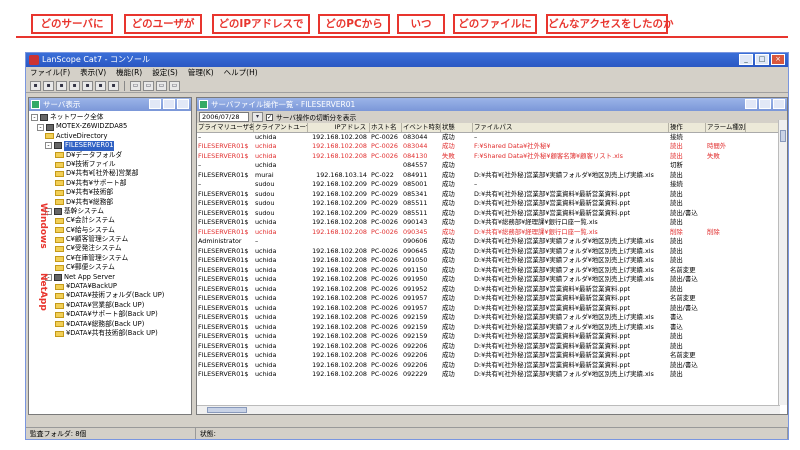 This screenshot has width=800, height=450. What do you see at coordinates (183, 104) in the screenshot?
I see `pane-close-button` at bounding box center [183, 104].